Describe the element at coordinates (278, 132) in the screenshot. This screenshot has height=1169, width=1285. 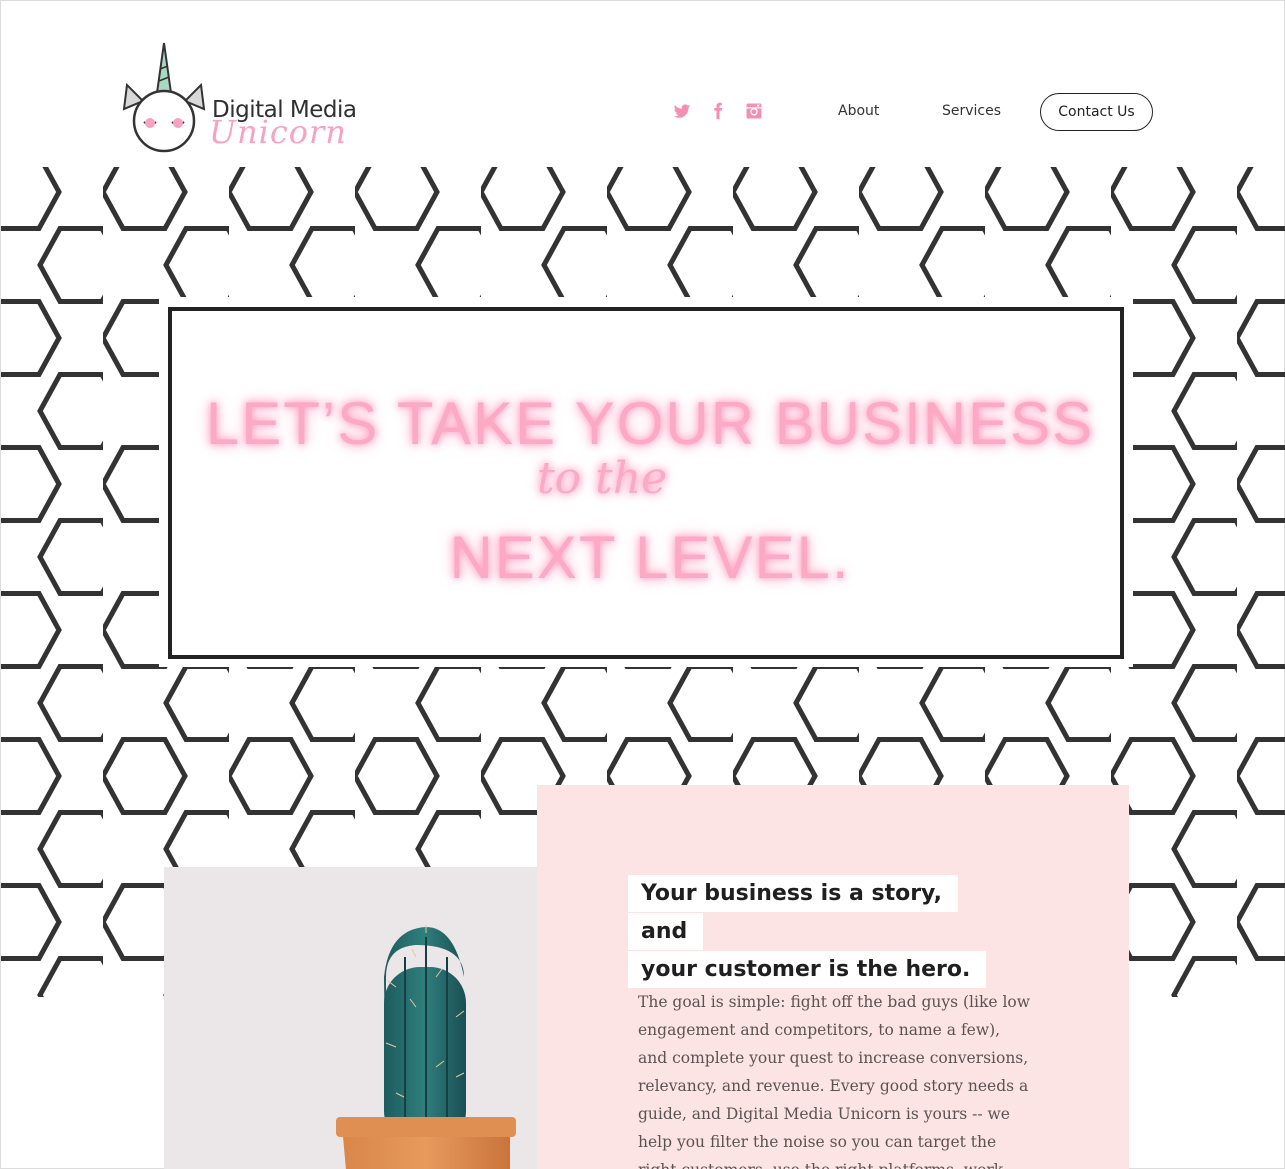
I see `brand-name-script: Unicorn` at that location.